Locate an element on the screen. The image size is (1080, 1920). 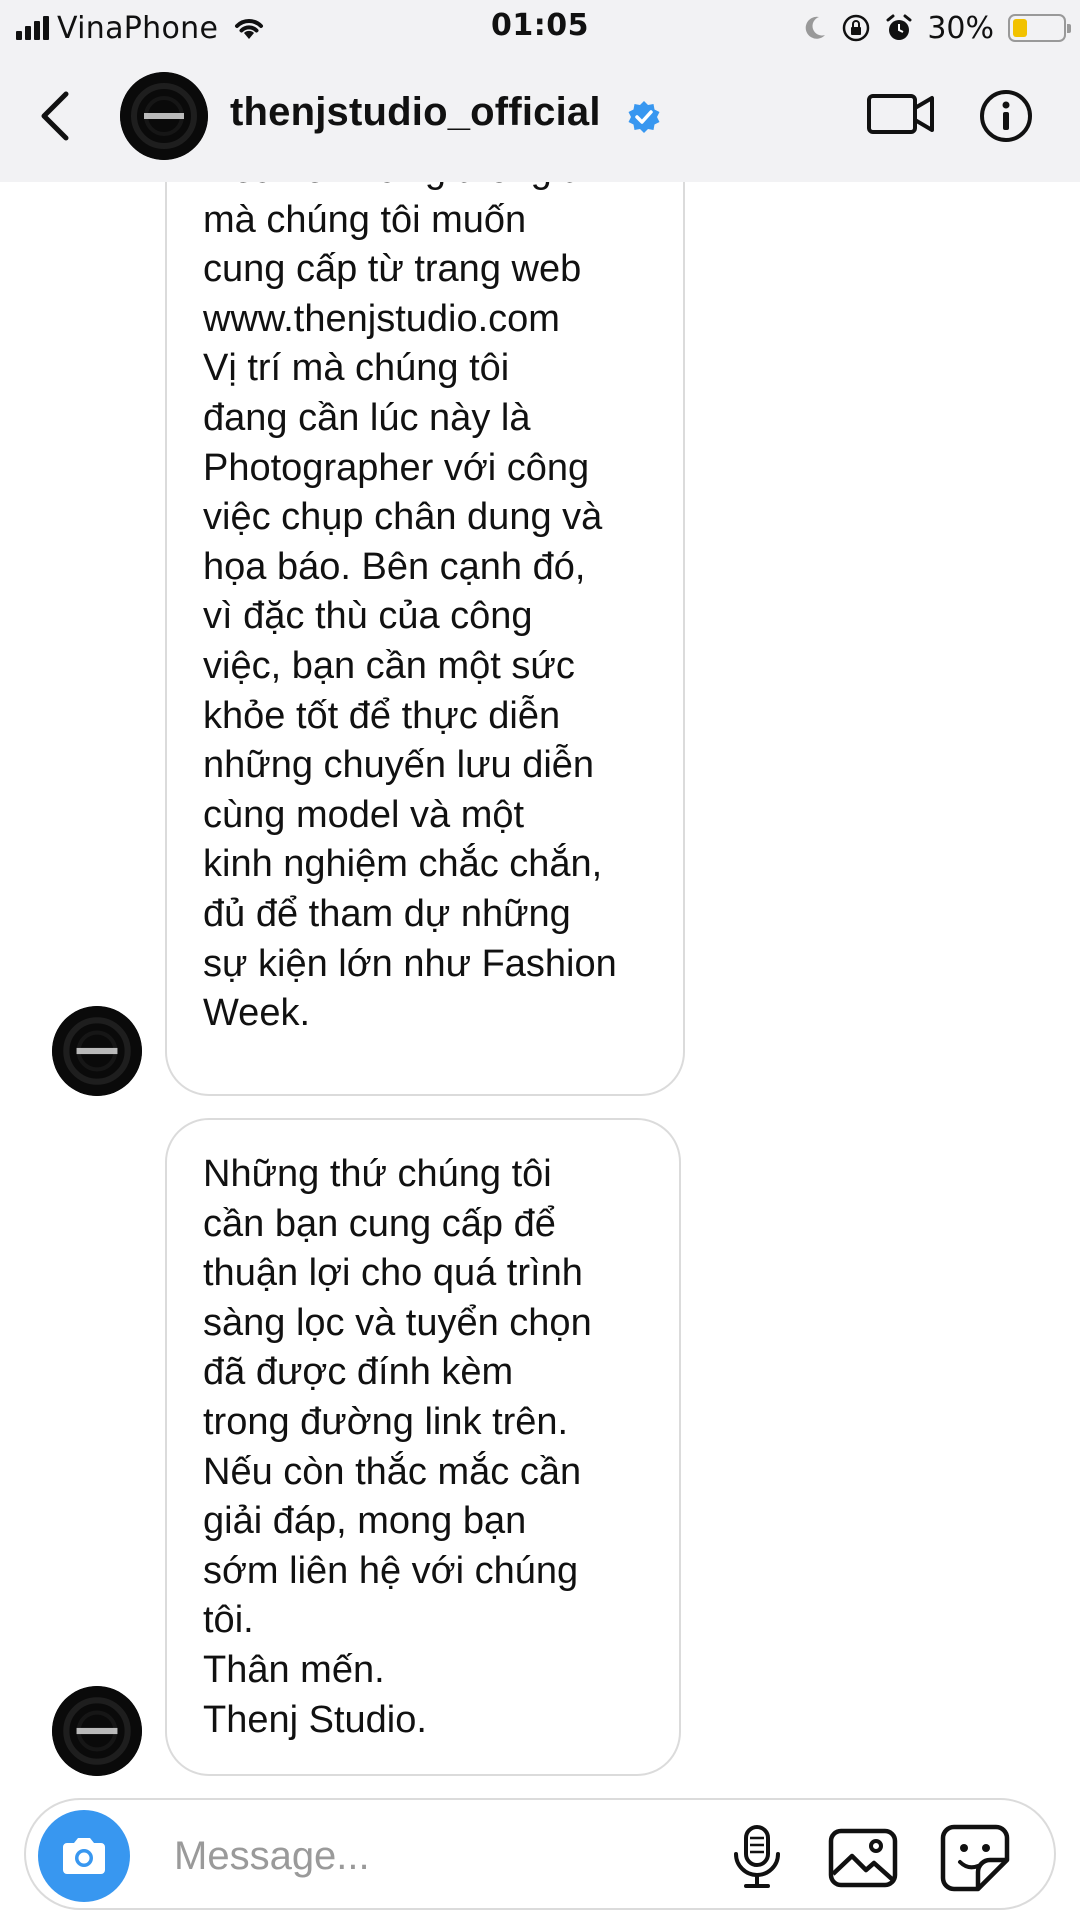
microphone-icon is located at coordinates (757, 1857).